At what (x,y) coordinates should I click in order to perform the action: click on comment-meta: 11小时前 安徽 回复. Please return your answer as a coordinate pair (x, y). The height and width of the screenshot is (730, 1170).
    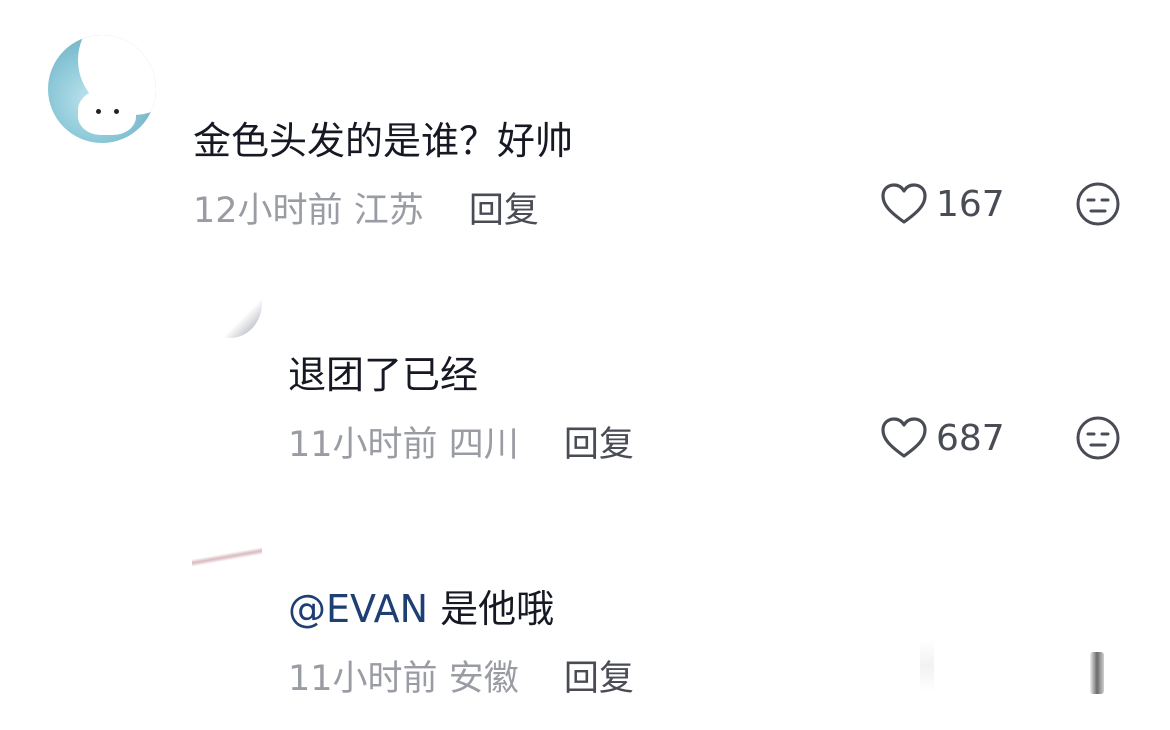
    Looking at the image, I should click on (461, 675).